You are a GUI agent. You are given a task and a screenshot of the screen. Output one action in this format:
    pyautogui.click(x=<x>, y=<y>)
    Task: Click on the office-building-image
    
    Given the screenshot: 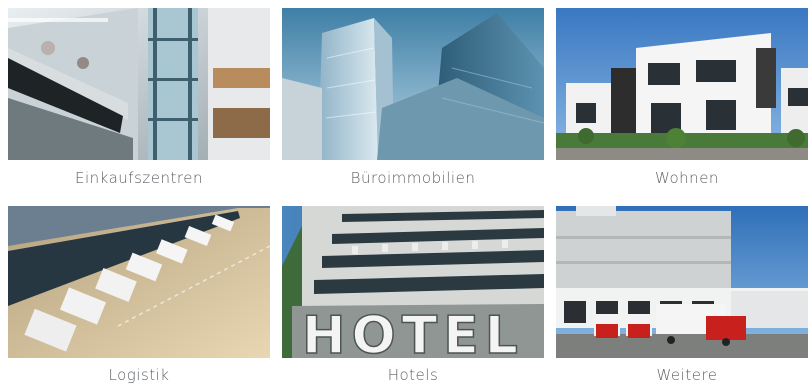 What is the action you would take?
    pyautogui.click(x=413, y=84)
    